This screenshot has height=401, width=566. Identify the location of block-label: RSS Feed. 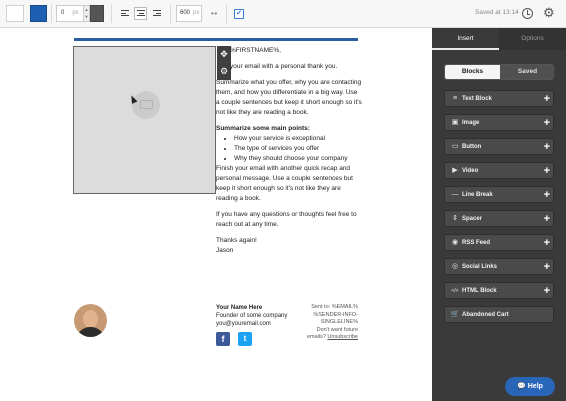
(476, 243).